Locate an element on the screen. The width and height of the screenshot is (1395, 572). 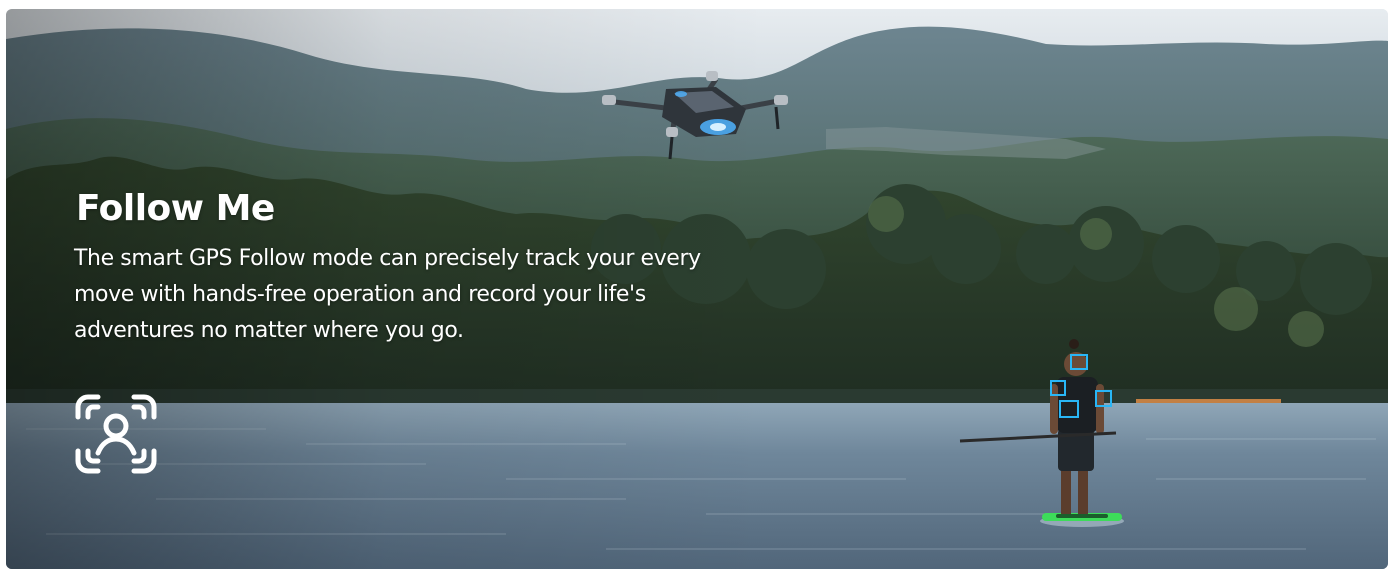
buoy-line is located at coordinates (1208, 401).